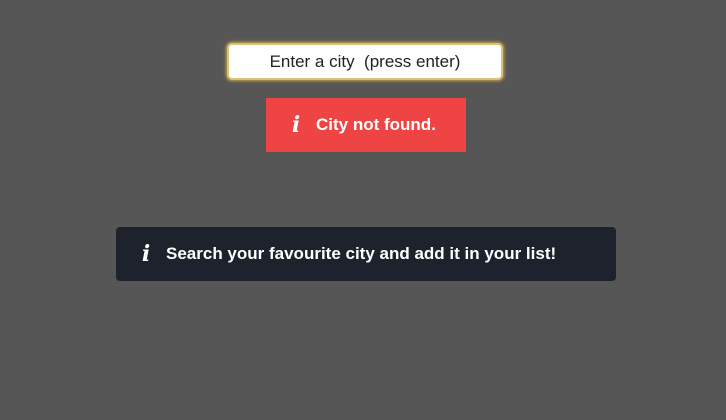 This screenshot has height=420, width=726. I want to click on error-alert: i City not found., so click(366, 125).